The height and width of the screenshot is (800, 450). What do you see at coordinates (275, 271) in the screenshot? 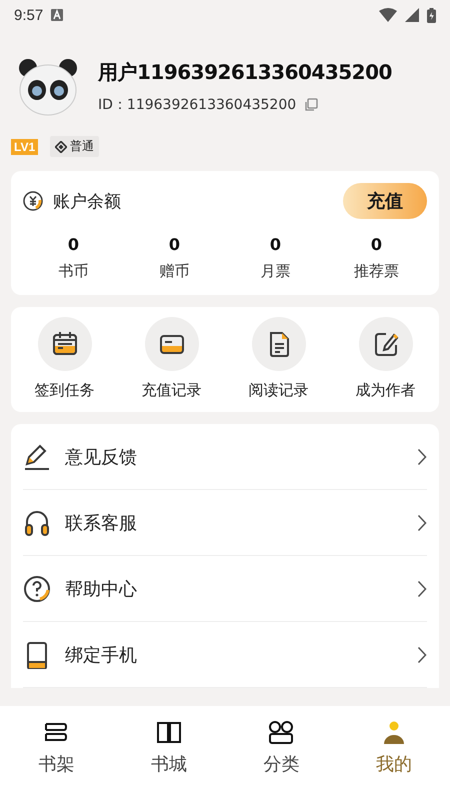
I see `stat-label: 月票` at bounding box center [275, 271].